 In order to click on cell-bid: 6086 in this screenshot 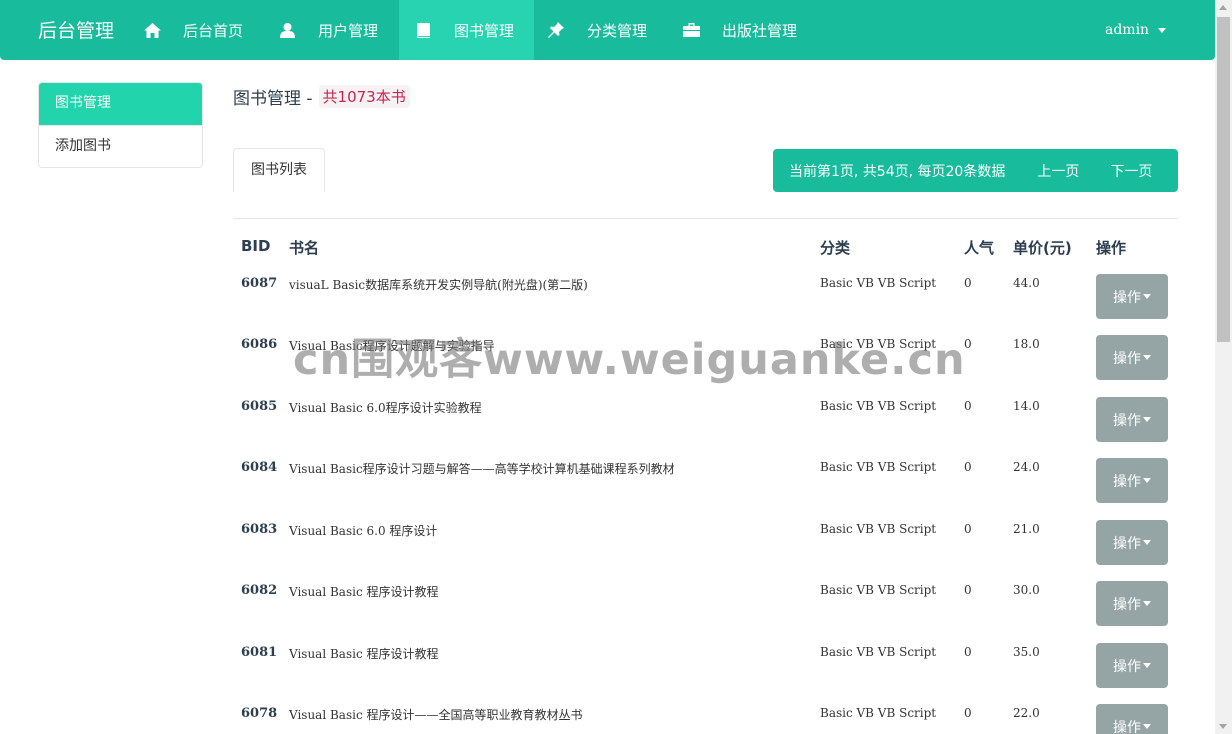, I will do `click(259, 344)`.